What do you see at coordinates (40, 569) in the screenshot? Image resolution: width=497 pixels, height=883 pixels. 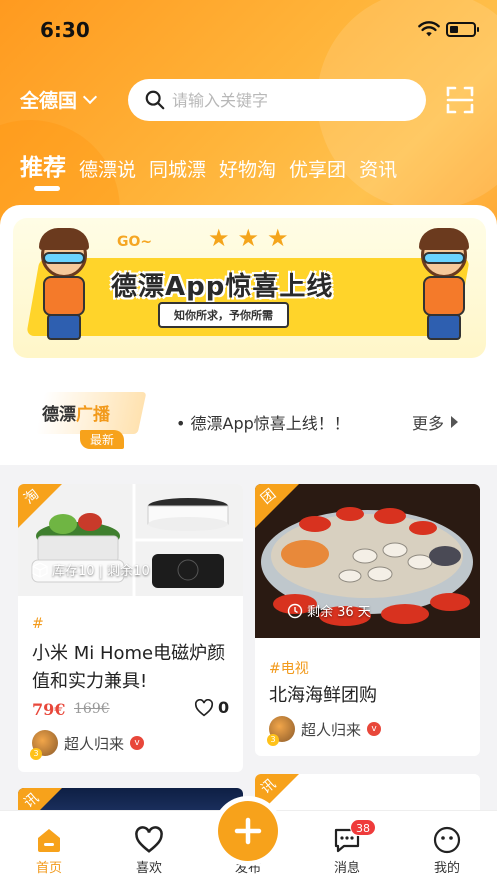 I see `box-icon` at bounding box center [40, 569].